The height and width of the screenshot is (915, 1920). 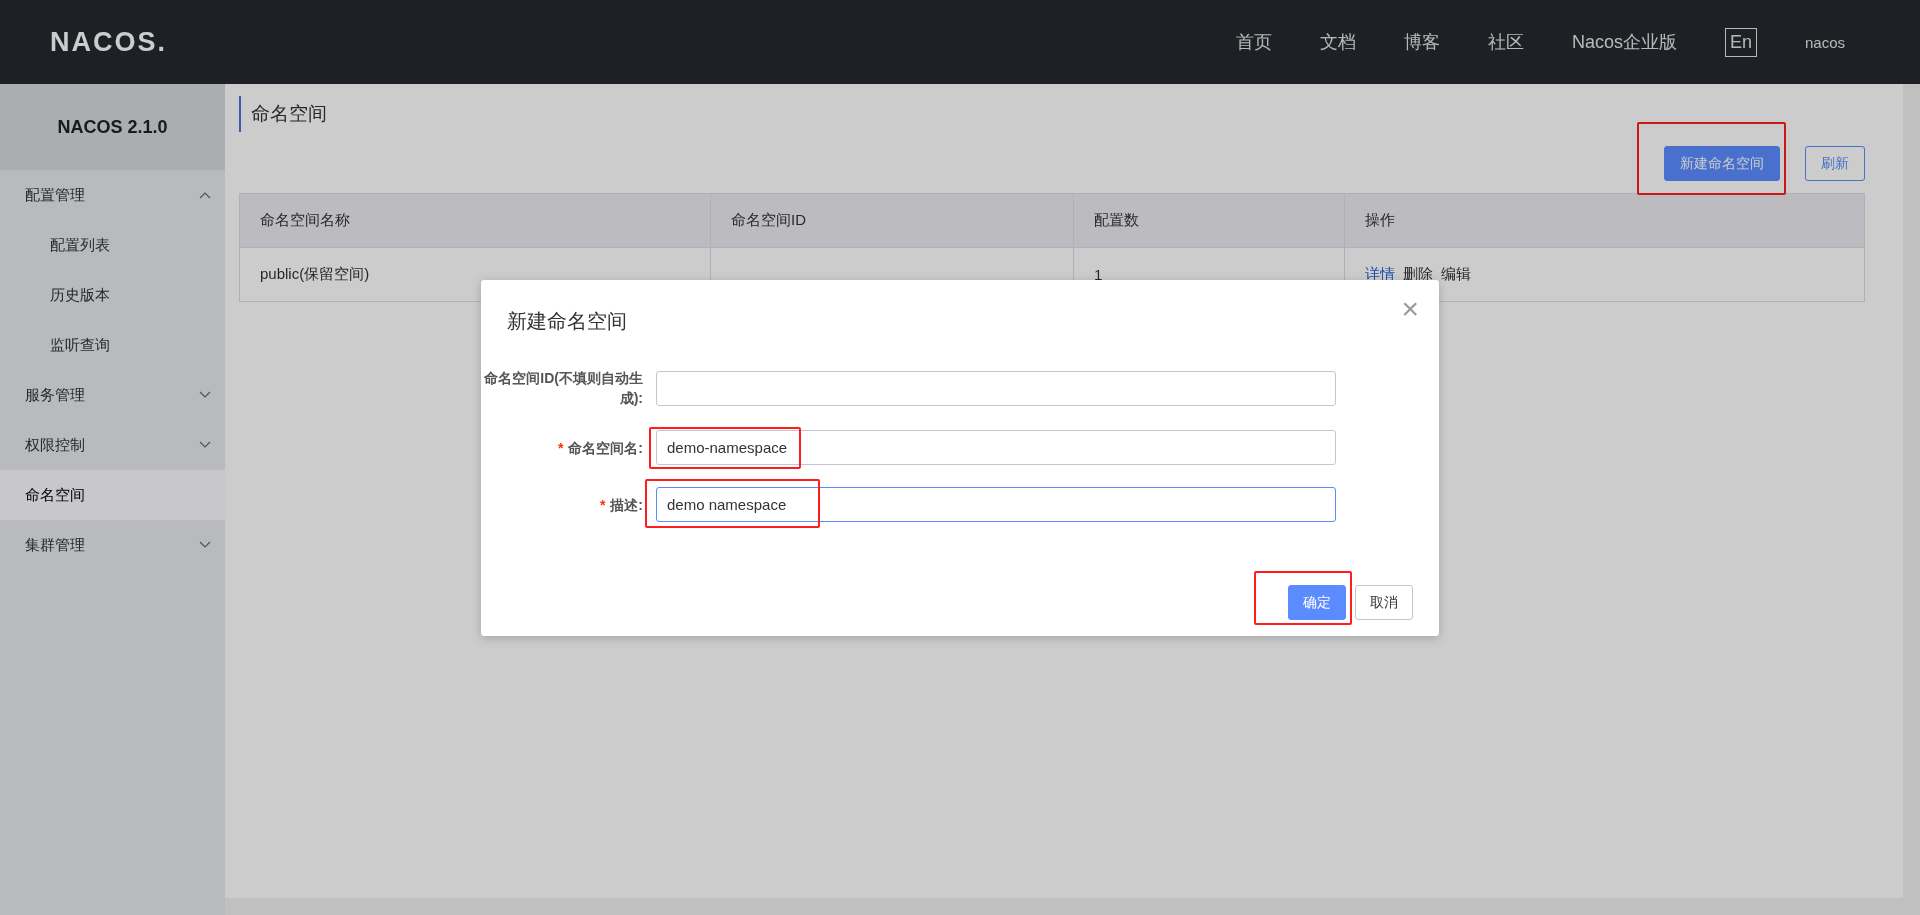 I want to click on input-field, so click(x=996, y=388).